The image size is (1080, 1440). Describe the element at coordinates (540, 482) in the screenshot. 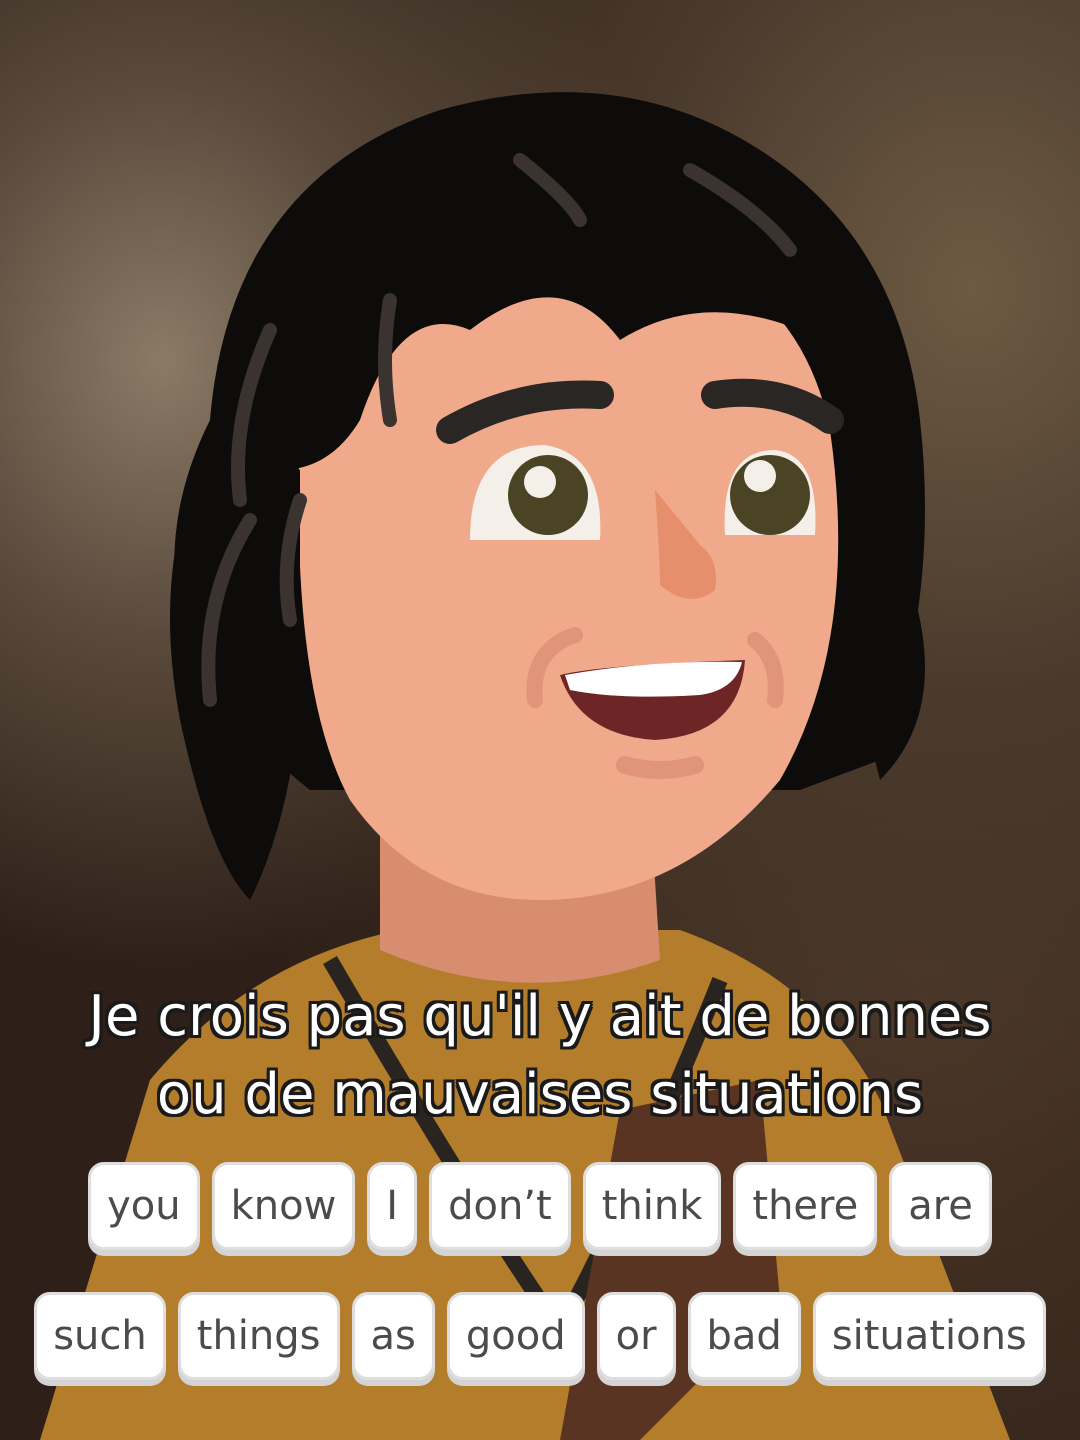

I see `left-eye-highlight` at that location.